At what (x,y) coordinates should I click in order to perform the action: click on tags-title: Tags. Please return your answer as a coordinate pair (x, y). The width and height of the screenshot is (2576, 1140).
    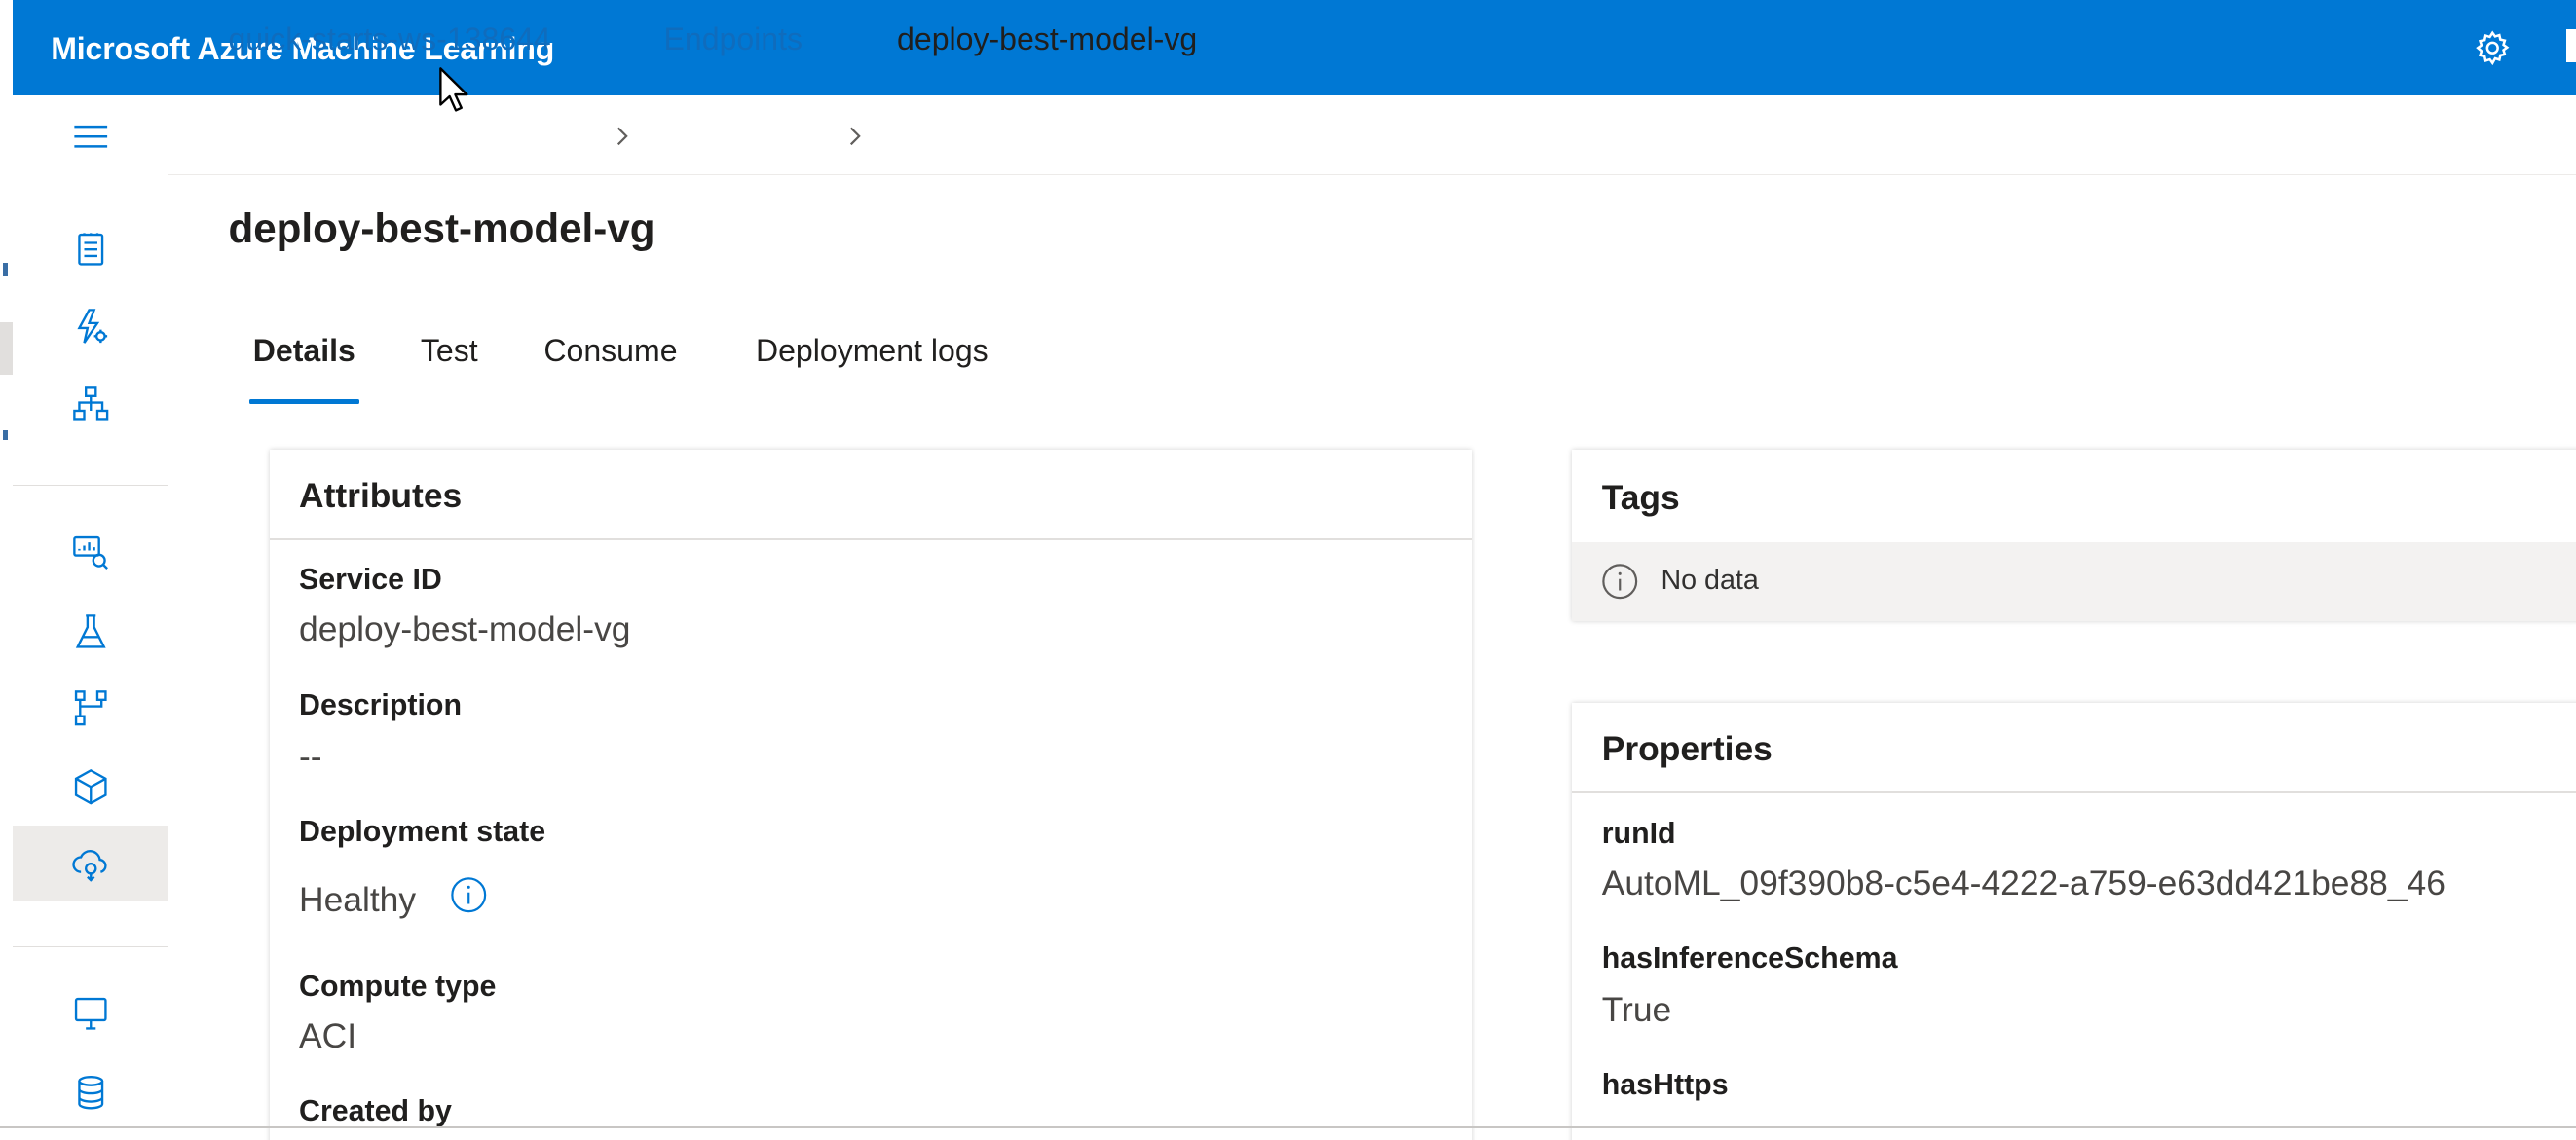
    Looking at the image, I should click on (1640, 497).